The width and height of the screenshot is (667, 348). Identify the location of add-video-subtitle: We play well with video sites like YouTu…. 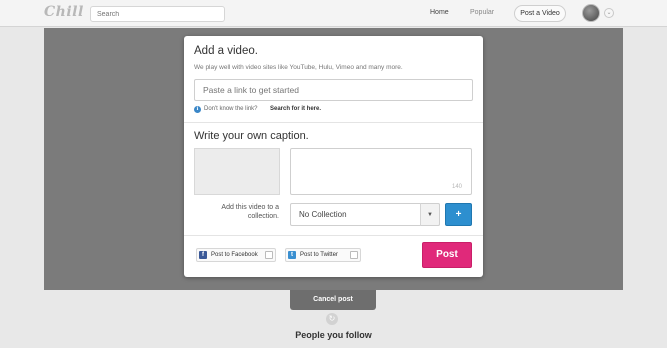
(298, 67).